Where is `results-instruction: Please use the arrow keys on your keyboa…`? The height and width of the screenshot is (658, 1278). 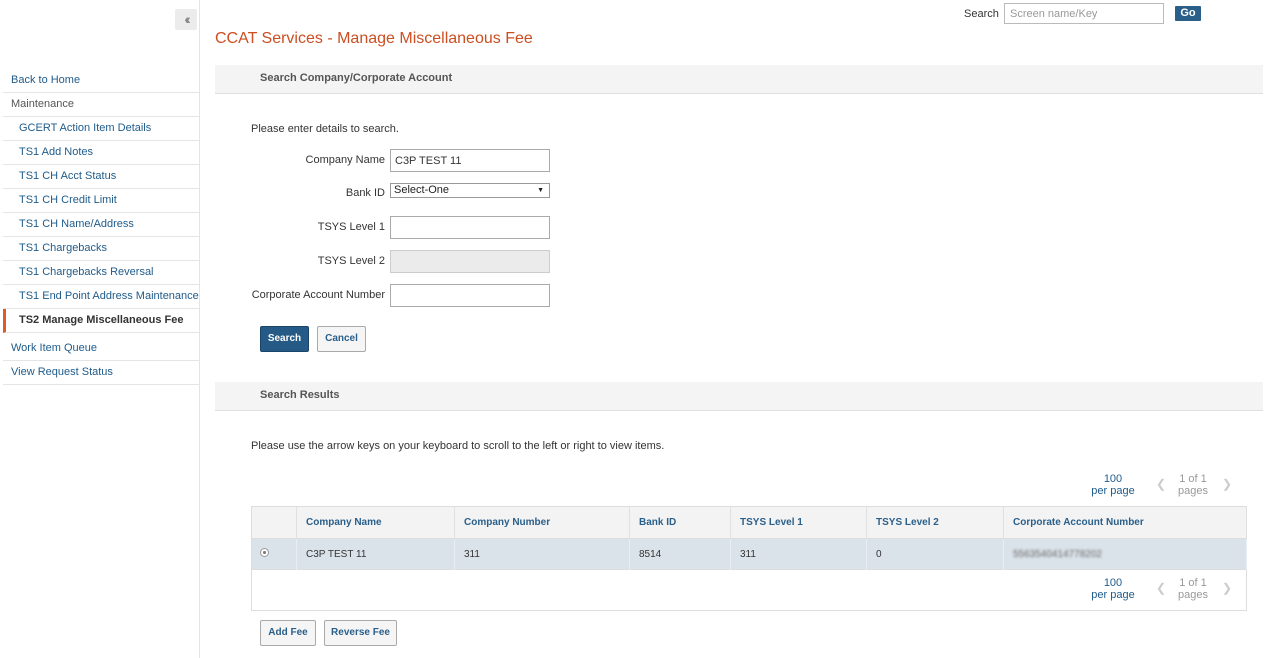 results-instruction: Please use the arrow keys on your keyboa… is located at coordinates (458, 446).